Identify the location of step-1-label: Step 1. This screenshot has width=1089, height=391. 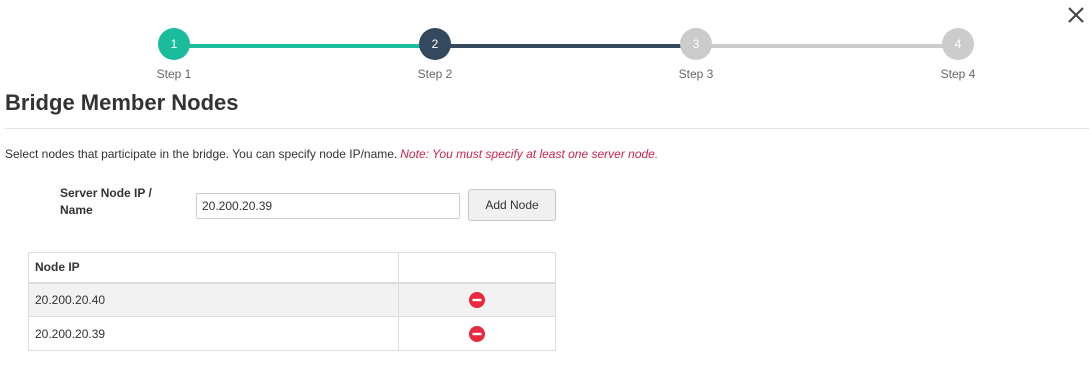
(174, 74).